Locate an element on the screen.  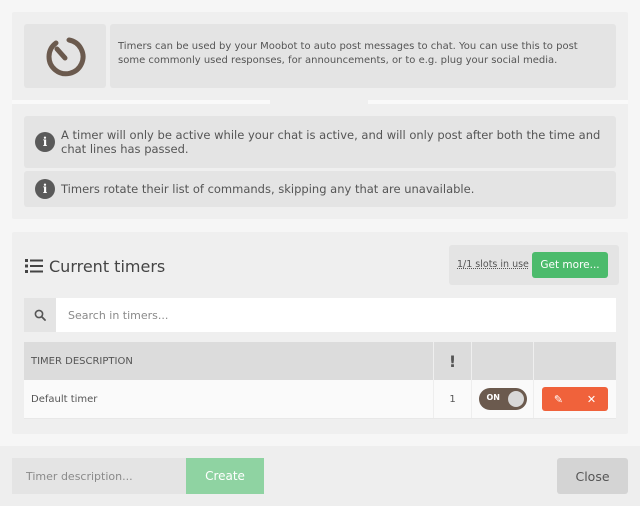
timers-heading: Current timers is located at coordinates (95, 266).